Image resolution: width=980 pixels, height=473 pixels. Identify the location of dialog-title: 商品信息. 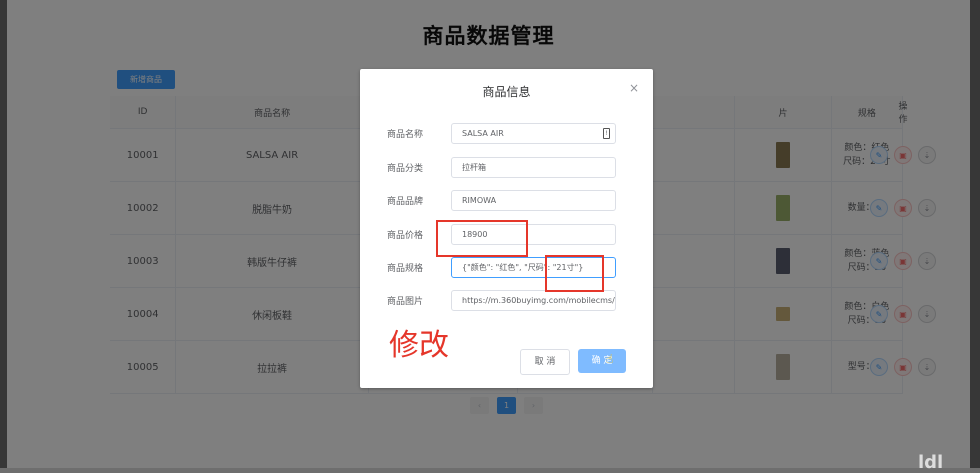
(506, 92).